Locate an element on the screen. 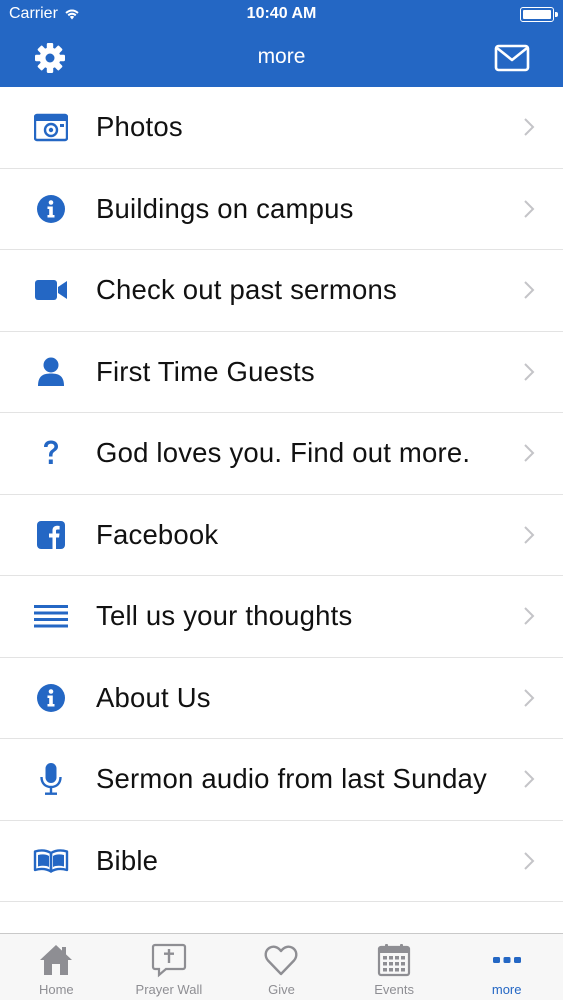 The image size is (563, 1000). menu-item-feedback: Tell us your thoughts is located at coordinates (281, 617).